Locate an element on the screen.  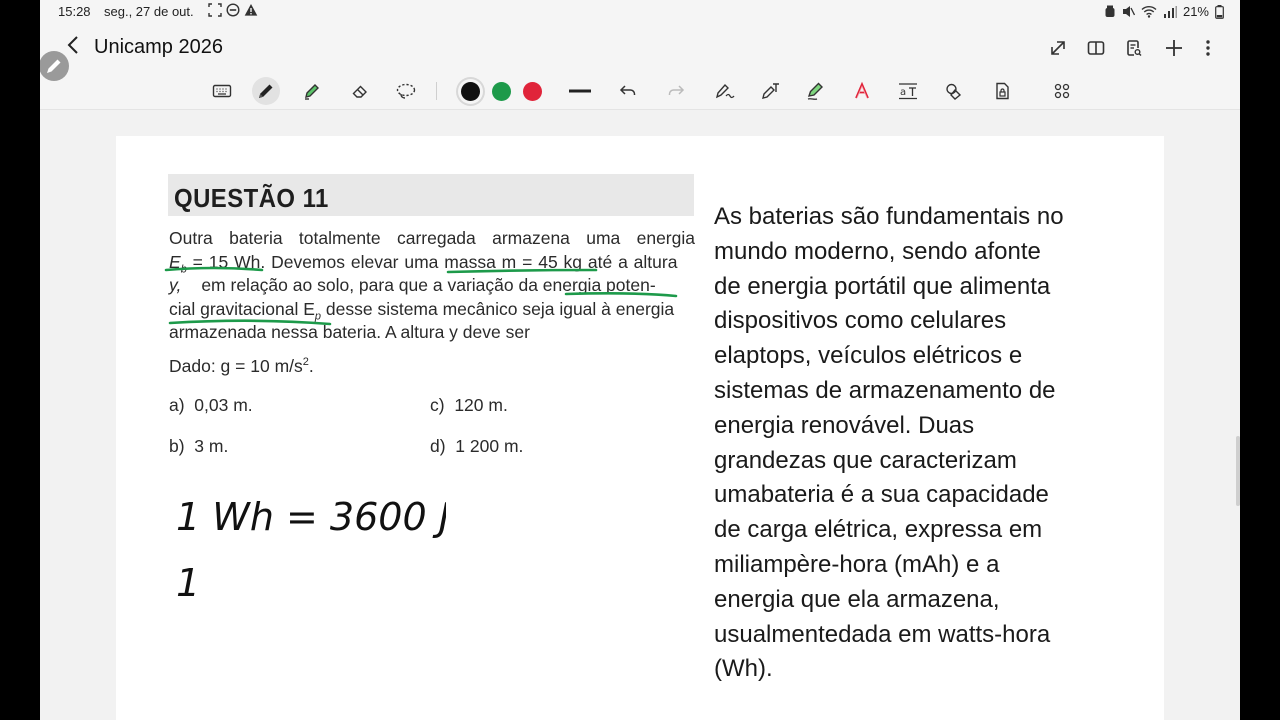
shapes-icon is located at coordinates (954, 91).